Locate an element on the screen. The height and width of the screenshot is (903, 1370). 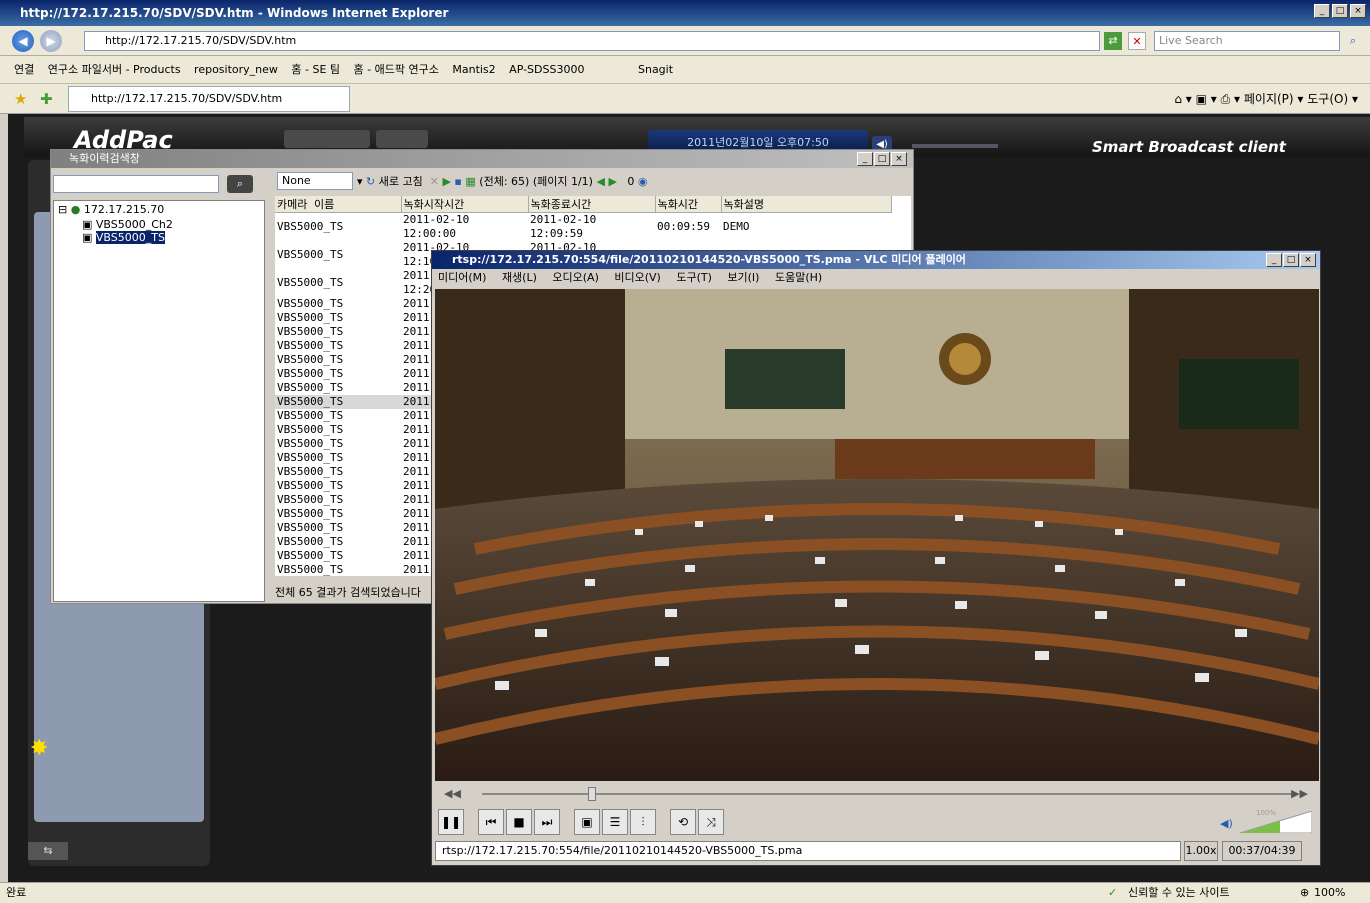
column-header: 녹화종료시간 is located at coordinates (592, 204).